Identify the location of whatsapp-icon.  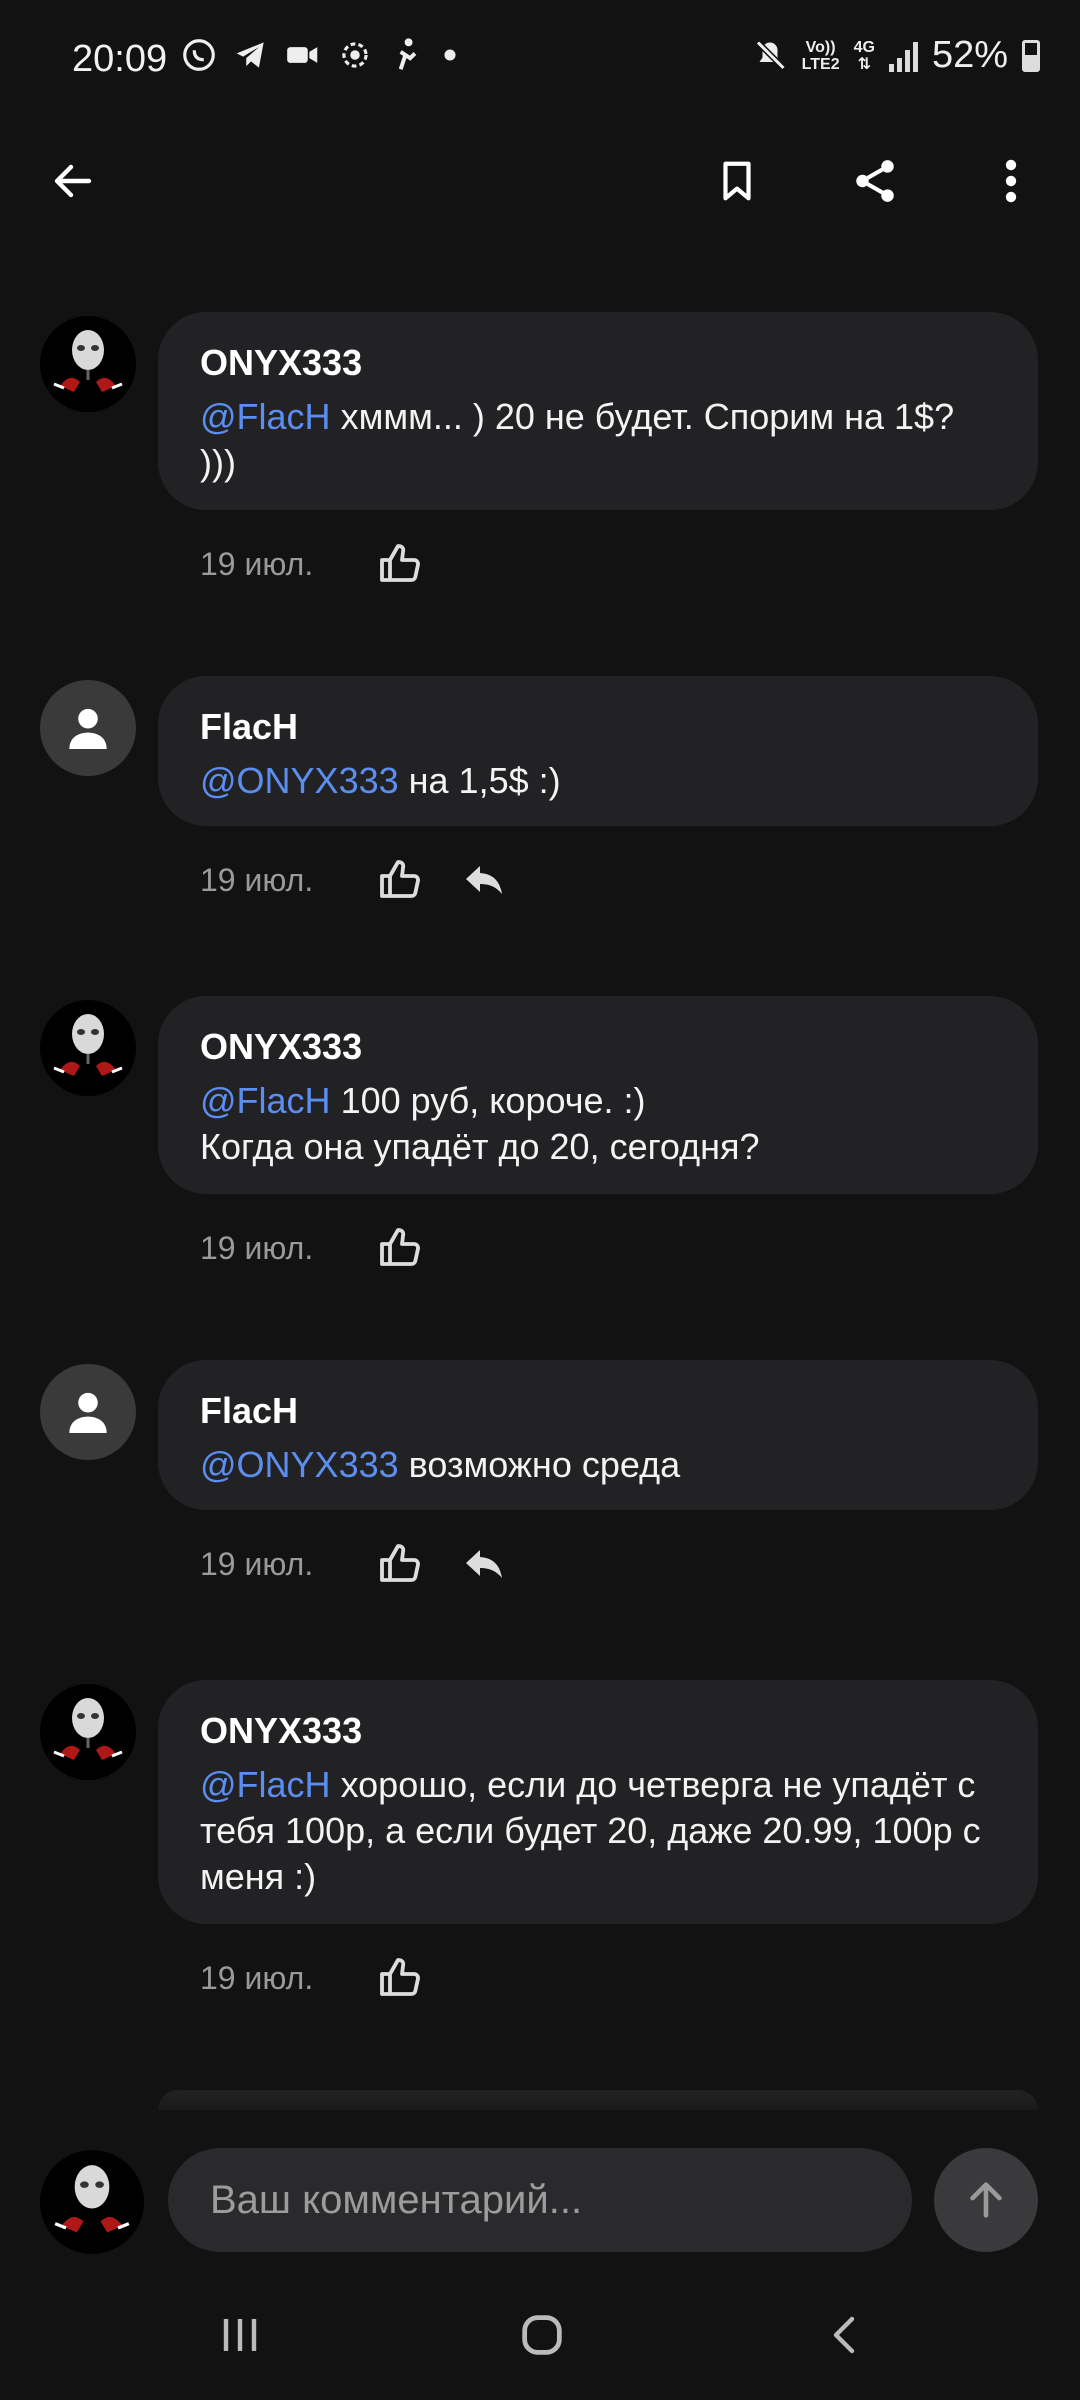
(199, 55).